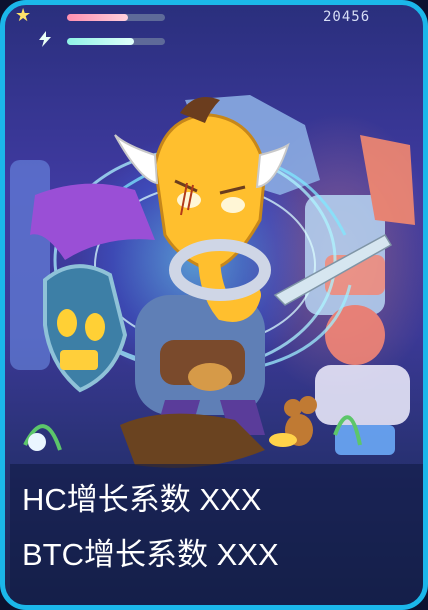 This screenshot has height=610, width=428. Describe the element at coordinates (97, 17) in the screenshot. I see `health-bar-fill` at that location.